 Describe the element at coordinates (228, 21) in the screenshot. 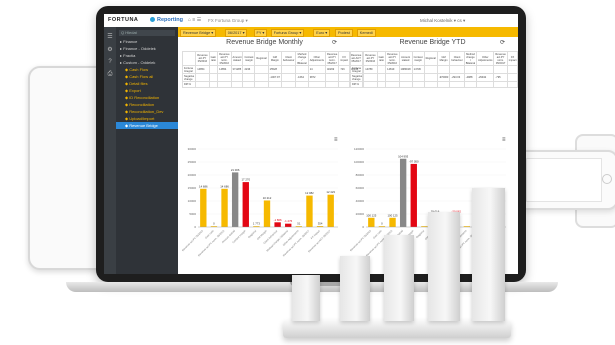

I see `breadcrumb: FX Fortuna Group ▾` at that location.